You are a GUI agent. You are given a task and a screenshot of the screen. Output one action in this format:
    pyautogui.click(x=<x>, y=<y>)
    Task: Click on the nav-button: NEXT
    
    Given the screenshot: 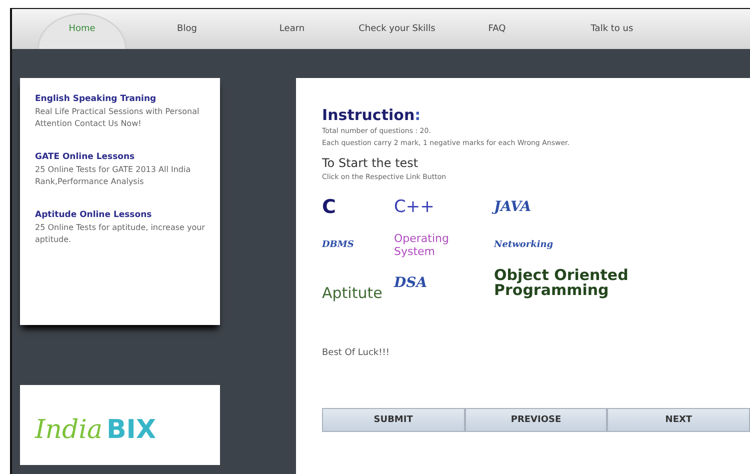 What is the action you would take?
    pyautogui.click(x=678, y=420)
    